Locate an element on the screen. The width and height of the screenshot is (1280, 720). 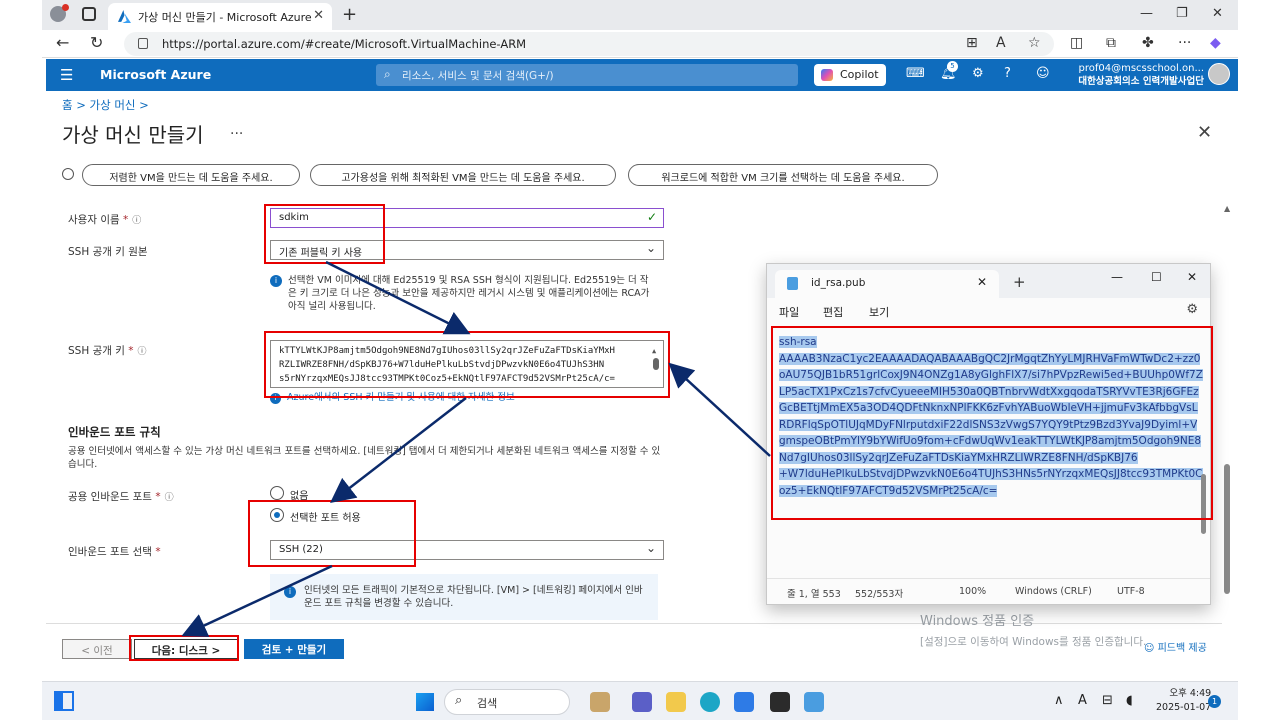
notepad-tab: id_rsa.pub ✕ is located at coordinates (887, 284).